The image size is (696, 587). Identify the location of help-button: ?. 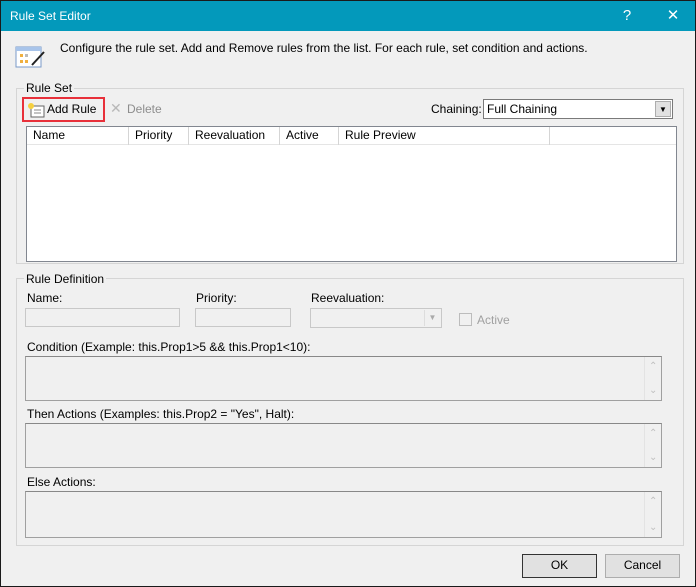
(627, 16).